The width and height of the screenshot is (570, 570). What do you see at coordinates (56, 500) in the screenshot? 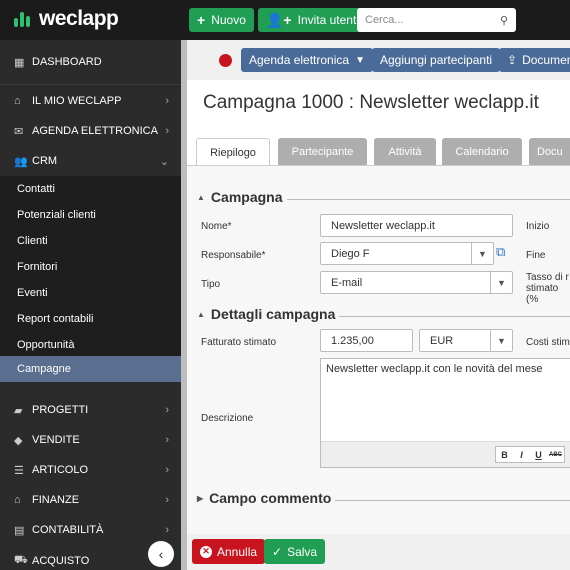
I see `sidebar-item-label: FINANZE` at bounding box center [56, 500].